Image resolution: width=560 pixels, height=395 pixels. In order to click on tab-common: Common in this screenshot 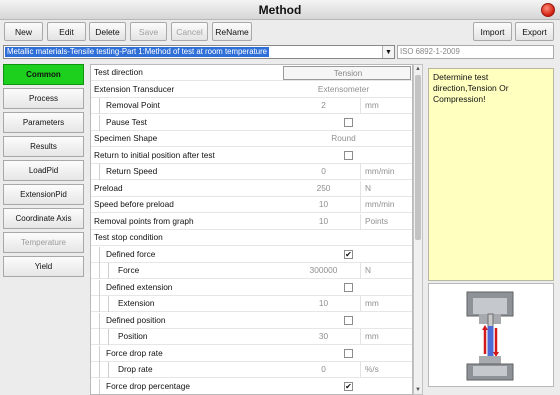, I will do `click(43, 74)`.